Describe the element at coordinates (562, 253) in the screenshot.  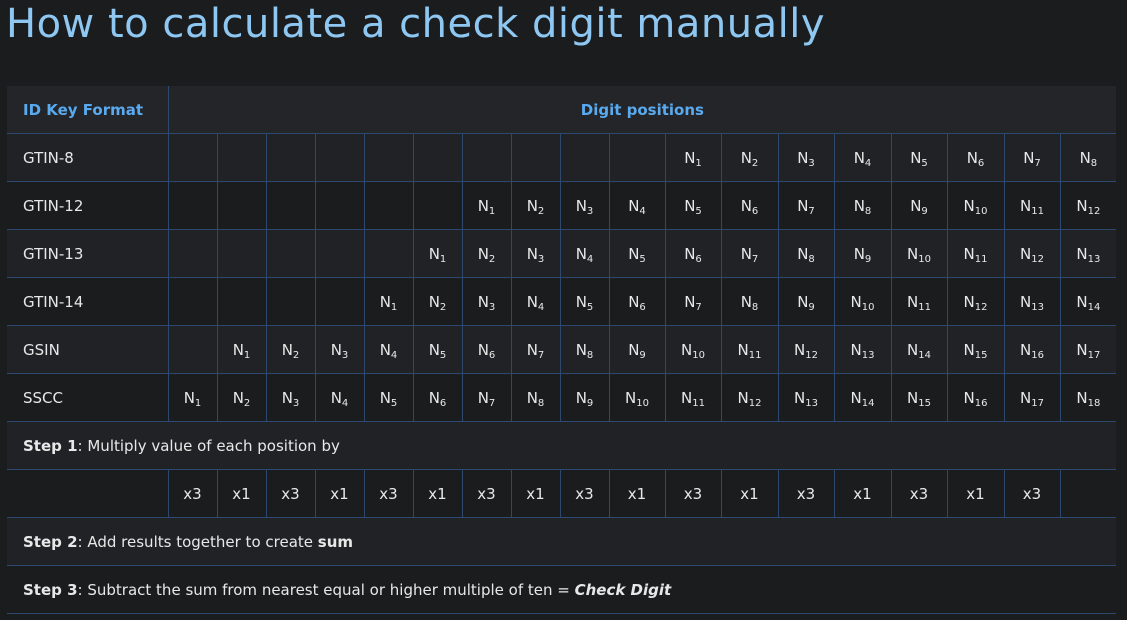
I see `table-row: GTIN-13 N1 N2 N3 N4 N5 N6 N7 N8 N9 N10 N11 N12 N13` at that location.